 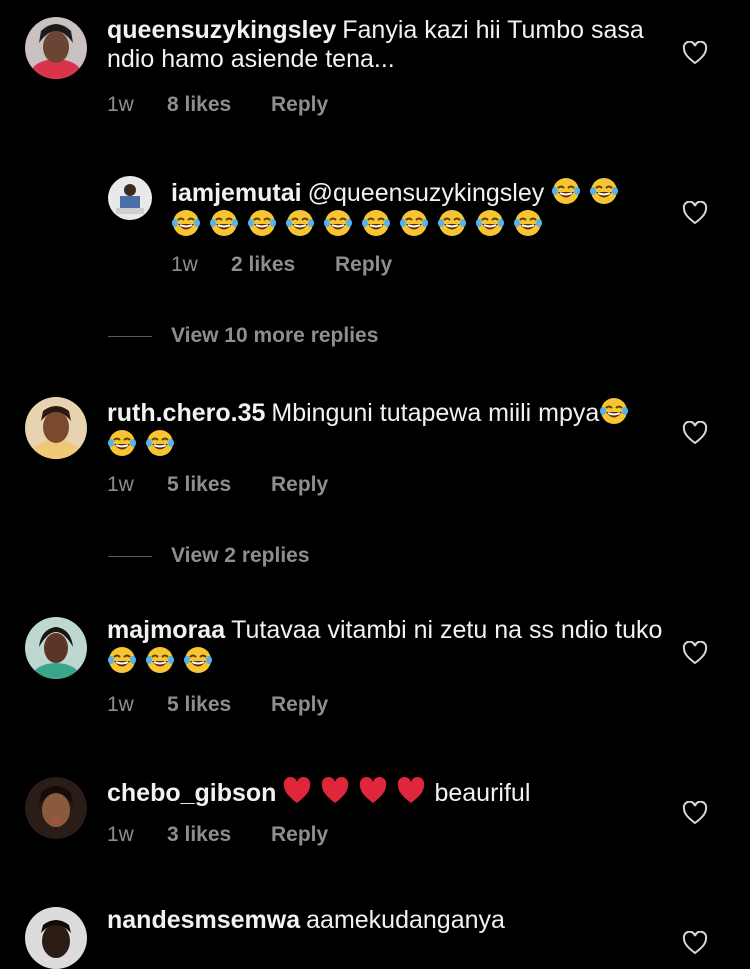 I want to click on comment-body: Tutavaa vitambi ni zetu na ss ndio tuko, so click(x=447, y=630).